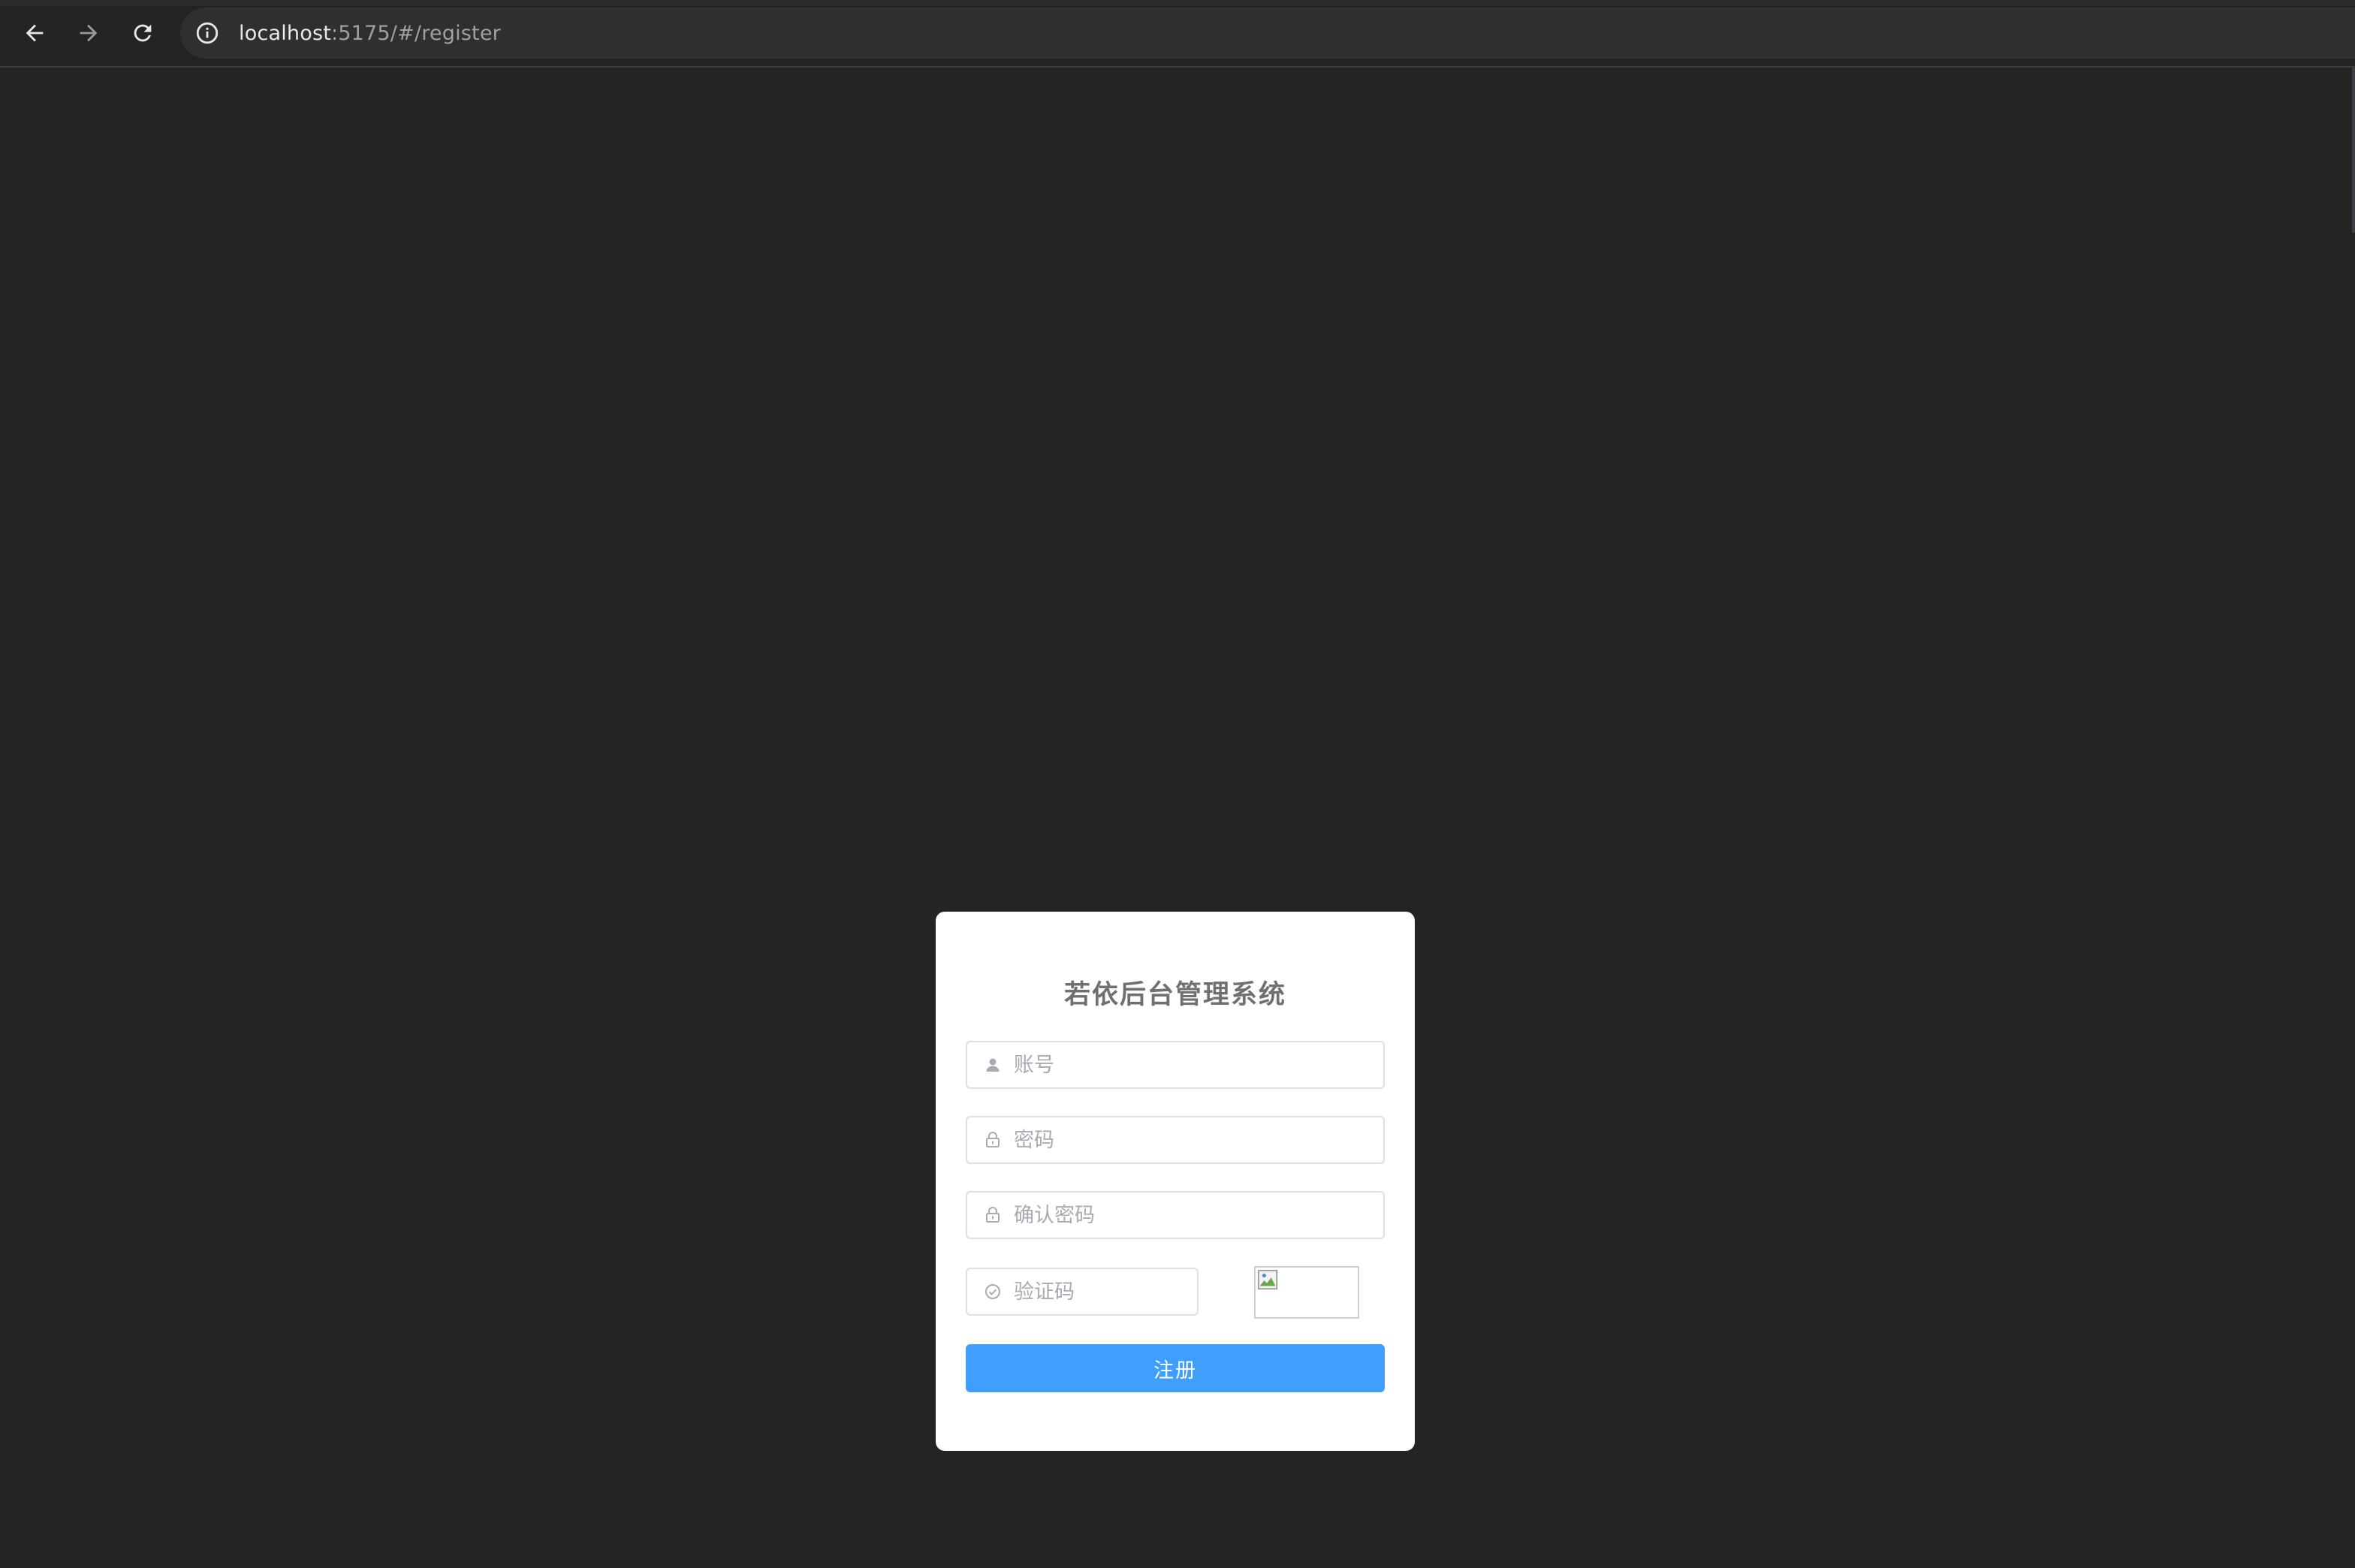 Image resolution: width=2355 pixels, height=1568 pixels. Describe the element at coordinates (1186, 1140) in the screenshot. I see `password-input` at that location.